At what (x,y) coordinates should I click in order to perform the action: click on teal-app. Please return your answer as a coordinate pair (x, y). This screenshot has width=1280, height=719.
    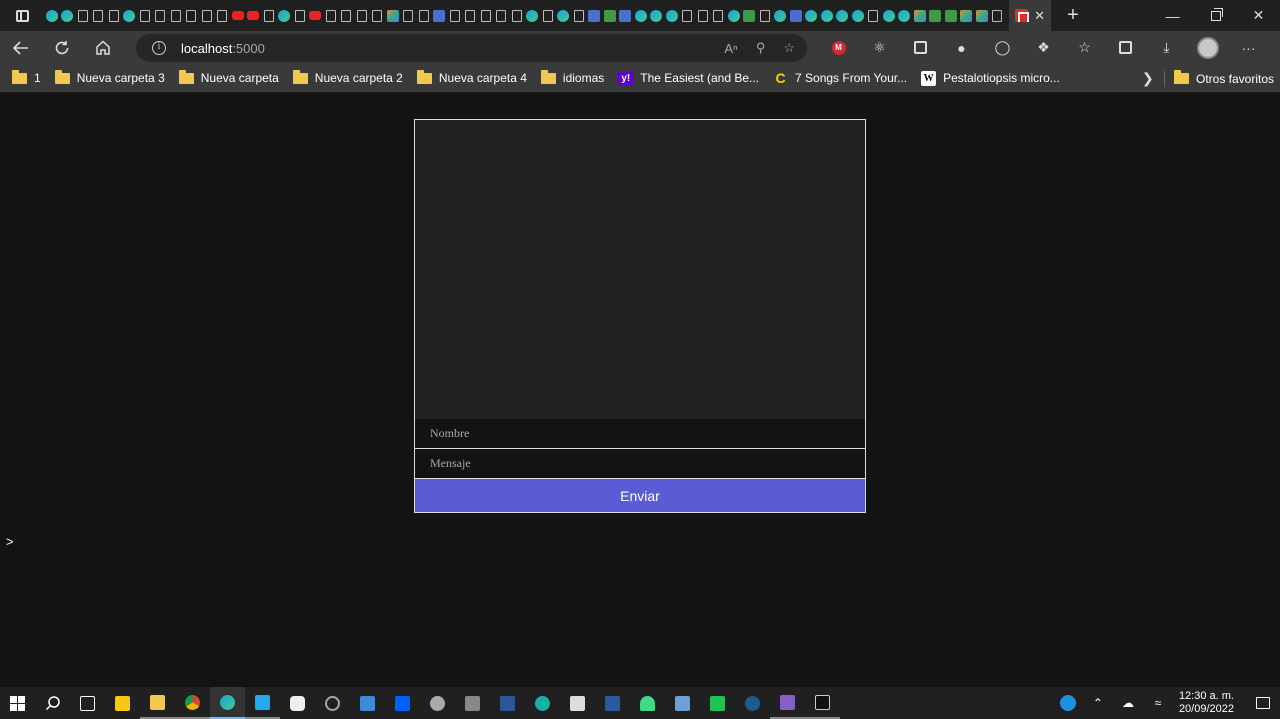
    Looking at the image, I should click on (542, 703).